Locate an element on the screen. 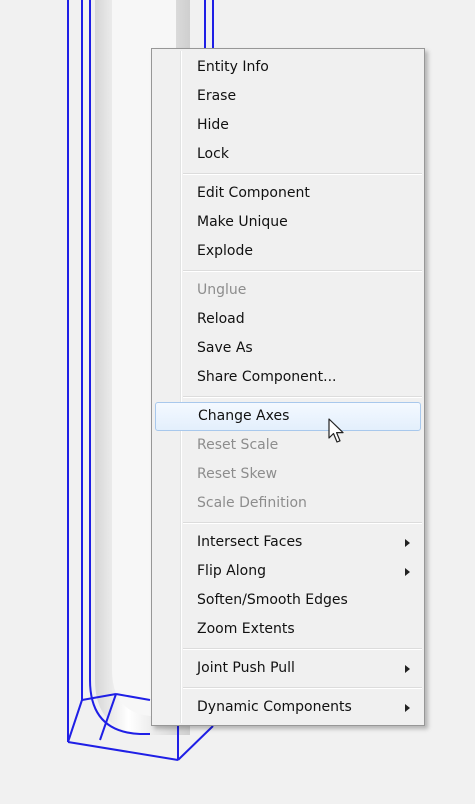  menu-item-zoom-extents: Zoom Extents is located at coordinates (288, 629).